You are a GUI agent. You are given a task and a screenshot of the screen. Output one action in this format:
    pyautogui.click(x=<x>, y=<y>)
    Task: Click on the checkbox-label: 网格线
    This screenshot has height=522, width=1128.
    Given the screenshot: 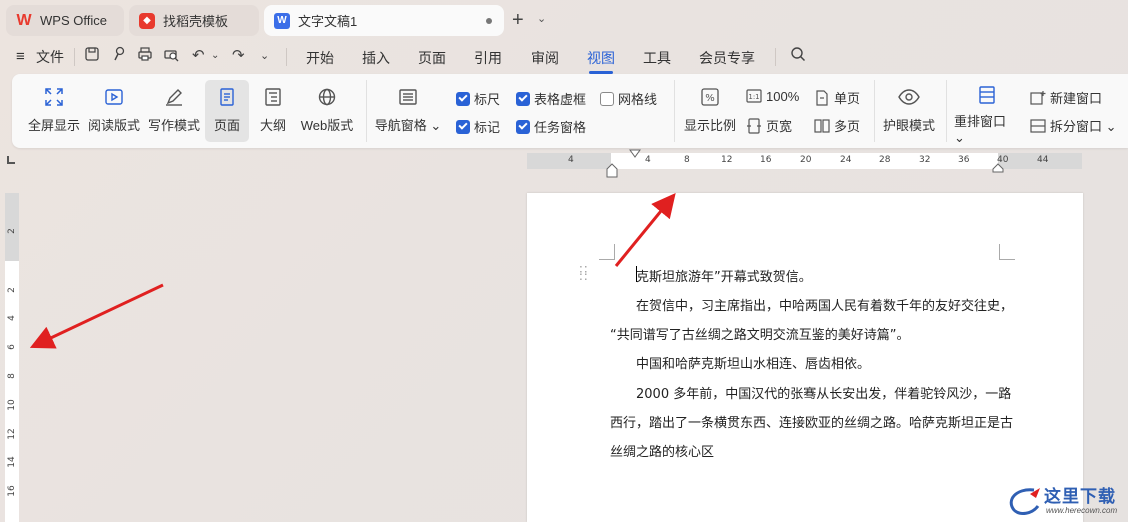 What is the action you would take?
    pyautogui.click(x=638, y=99)
    